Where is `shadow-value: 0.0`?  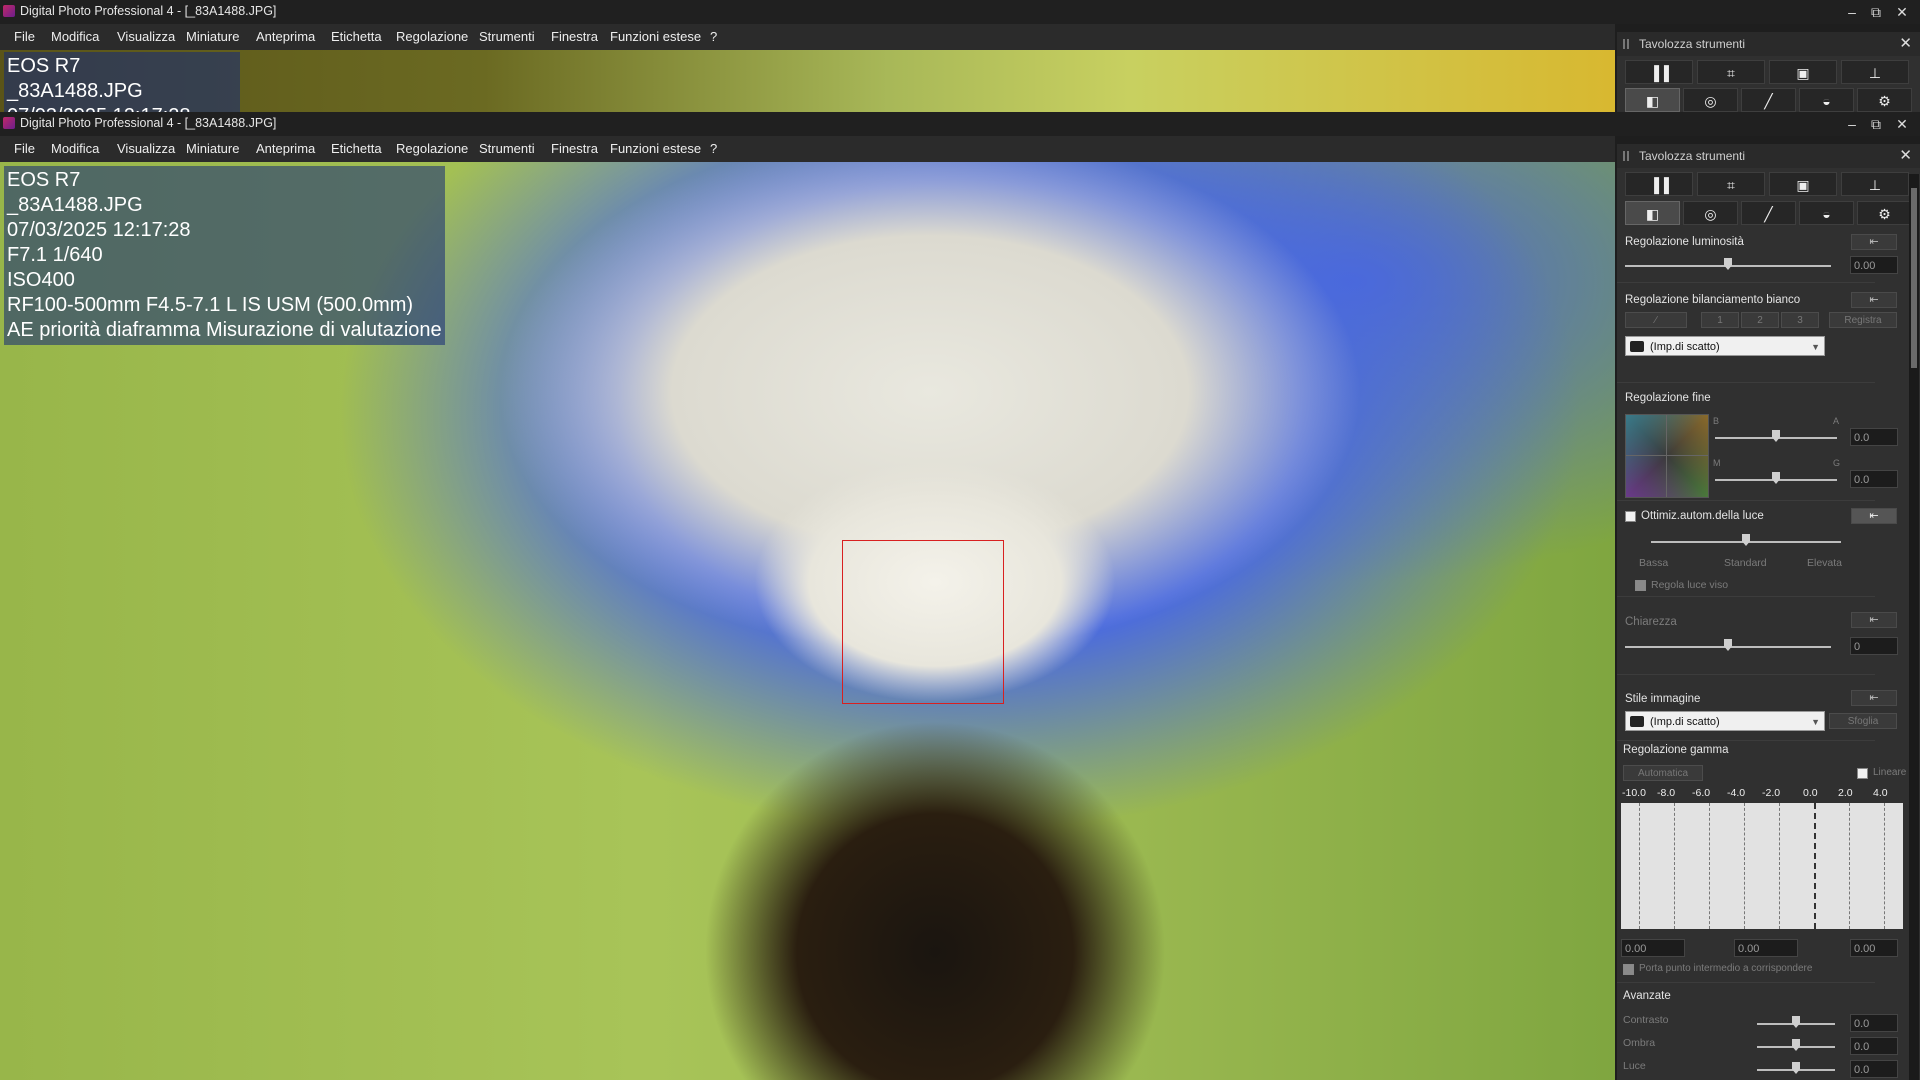 shadow-value: 0.0 is located at coordinates (1874, 1046).